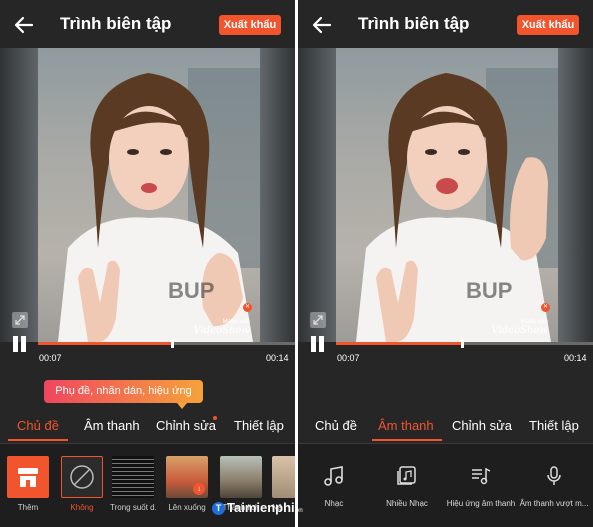  I want to click on audio-tool-music: Nhạc, so click(334, 486).